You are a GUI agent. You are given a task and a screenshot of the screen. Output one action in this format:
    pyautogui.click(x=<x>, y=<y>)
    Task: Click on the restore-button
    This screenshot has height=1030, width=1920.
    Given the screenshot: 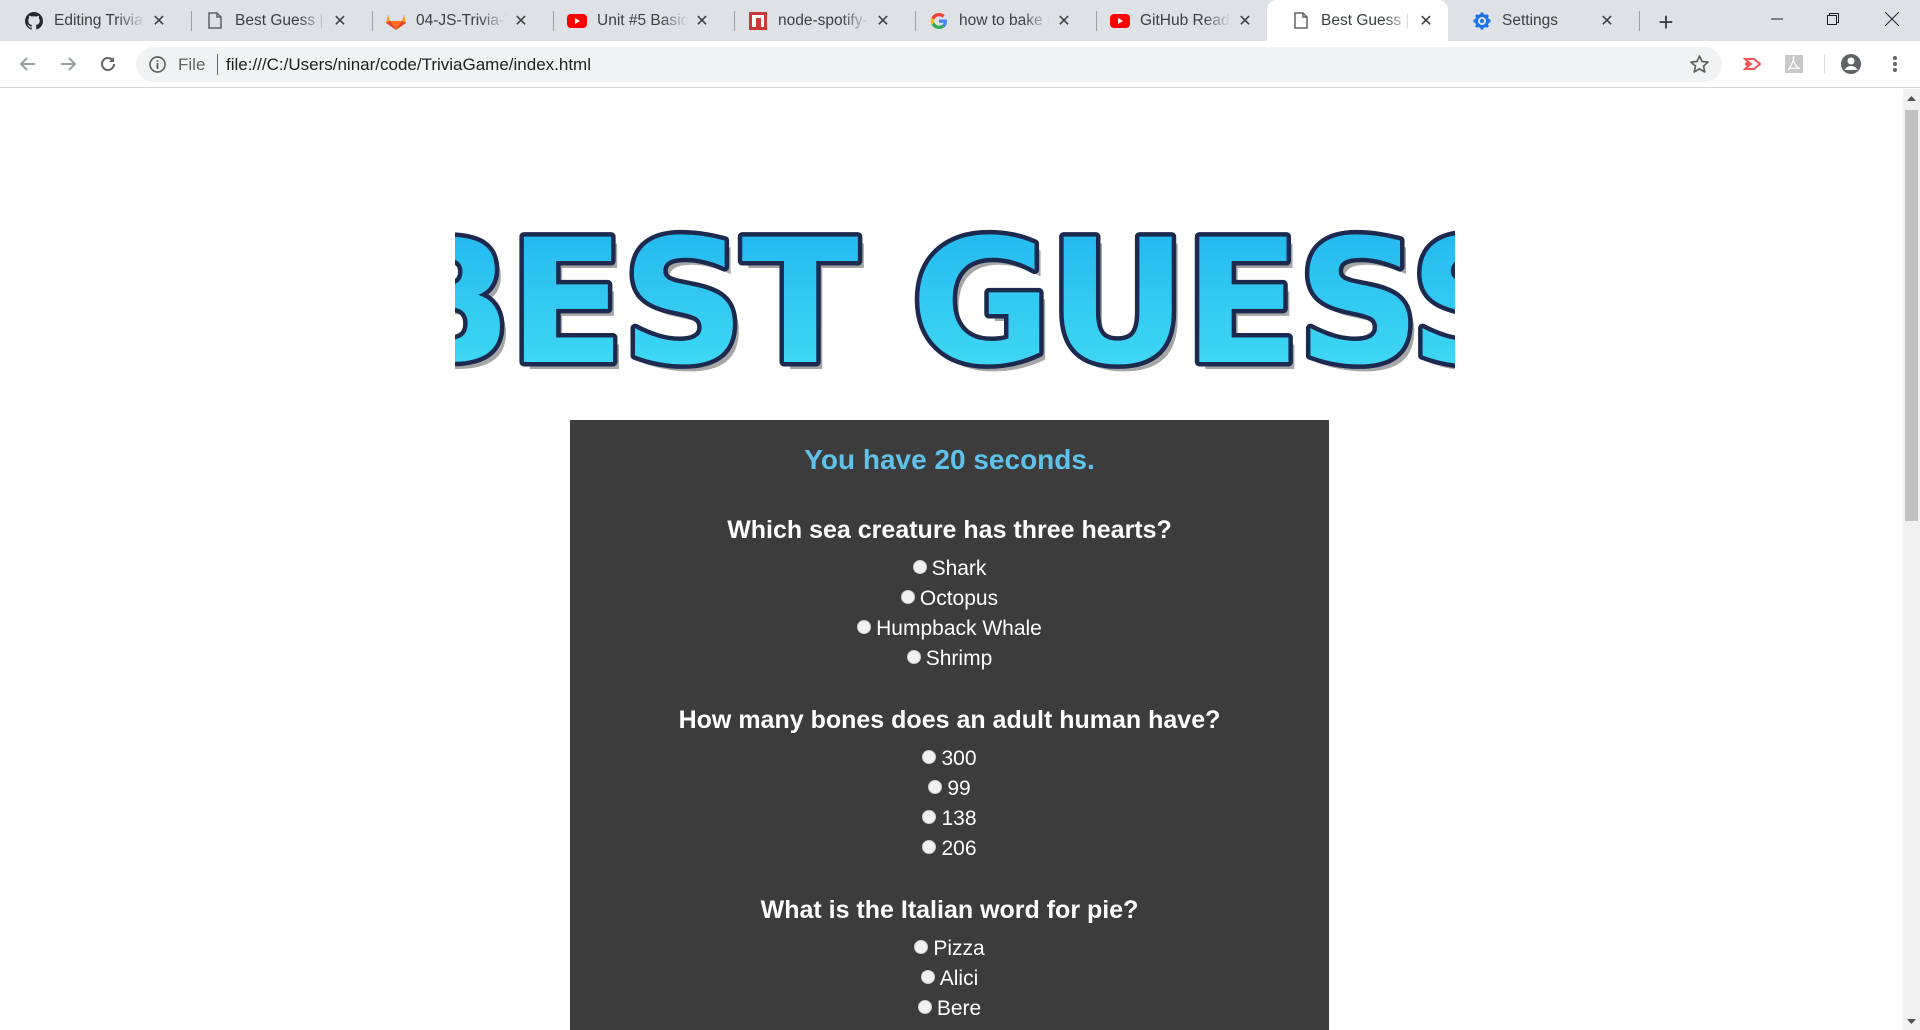 What is the action you would take?
    pyautogui.click(x=1833, y=19)
    